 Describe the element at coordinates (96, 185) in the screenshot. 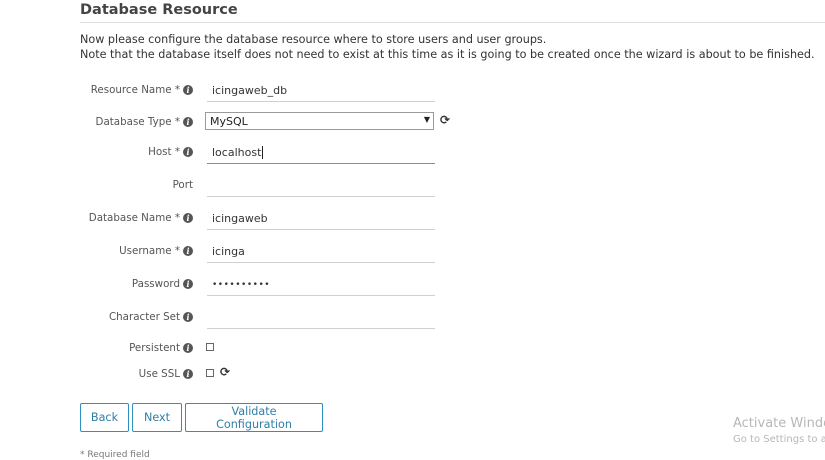

I see `port-label-wrap: Port` at that location.